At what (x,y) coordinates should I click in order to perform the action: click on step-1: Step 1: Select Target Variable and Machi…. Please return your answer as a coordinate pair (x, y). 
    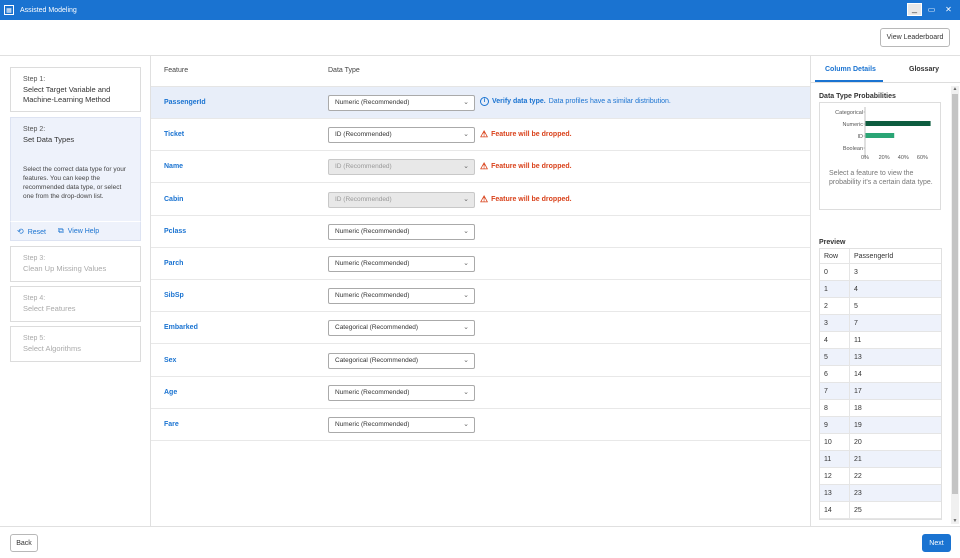
    Looking at the image, I should click on (75, 89).